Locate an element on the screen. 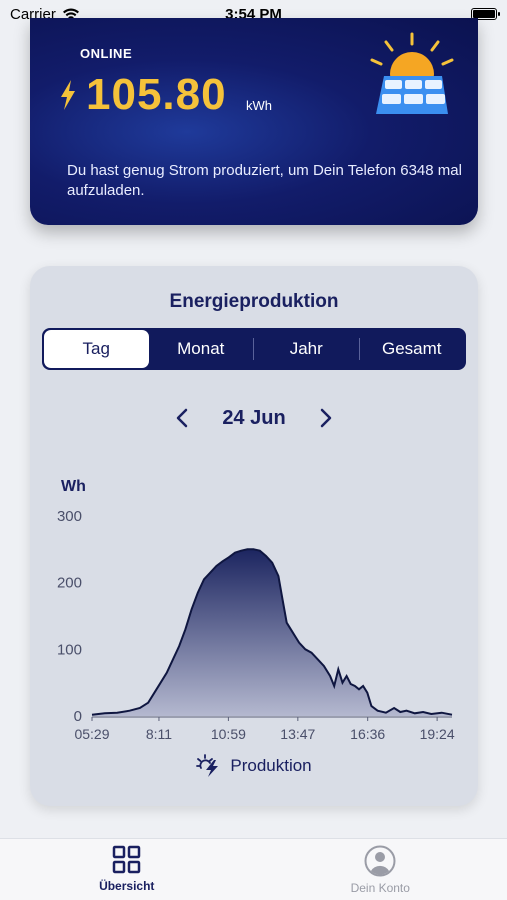  solar-panel-icon is located at coordinates (412, 73).